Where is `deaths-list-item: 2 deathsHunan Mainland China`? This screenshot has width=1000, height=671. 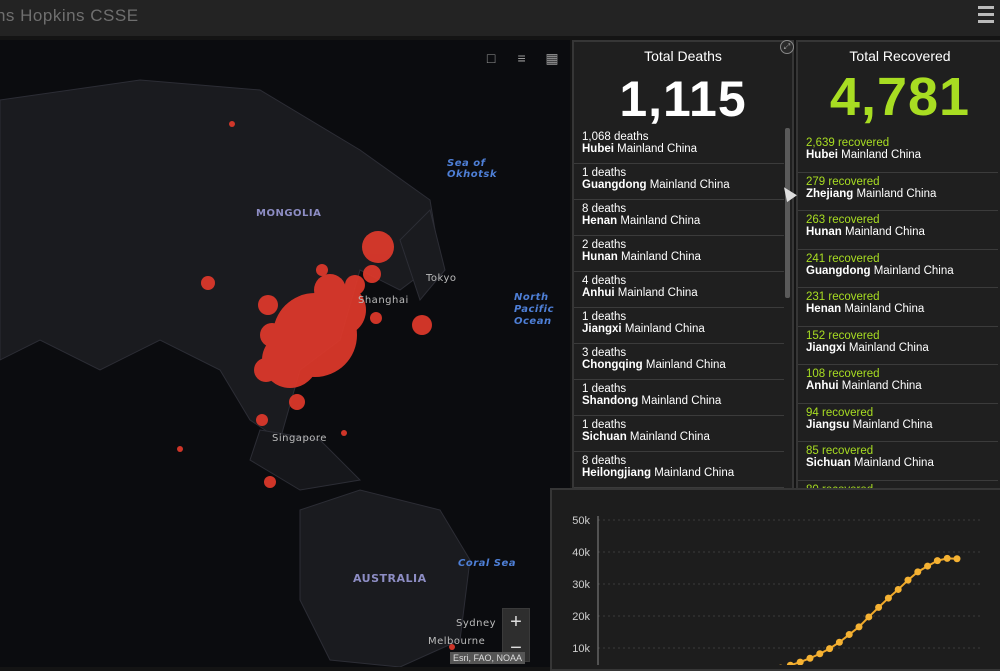 deaths-list-item: 2 deathsHunan Mainland China is located at coordinates (679, 254).